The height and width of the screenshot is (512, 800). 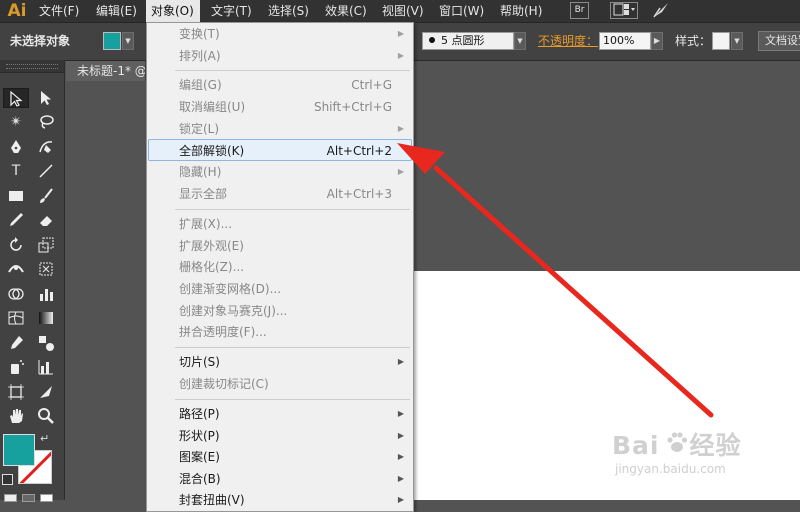 What do you see at coordinates (346, 11) in the screenshot?
I see `menu-effect: 效果(C)` at bounding box center [346, 11].